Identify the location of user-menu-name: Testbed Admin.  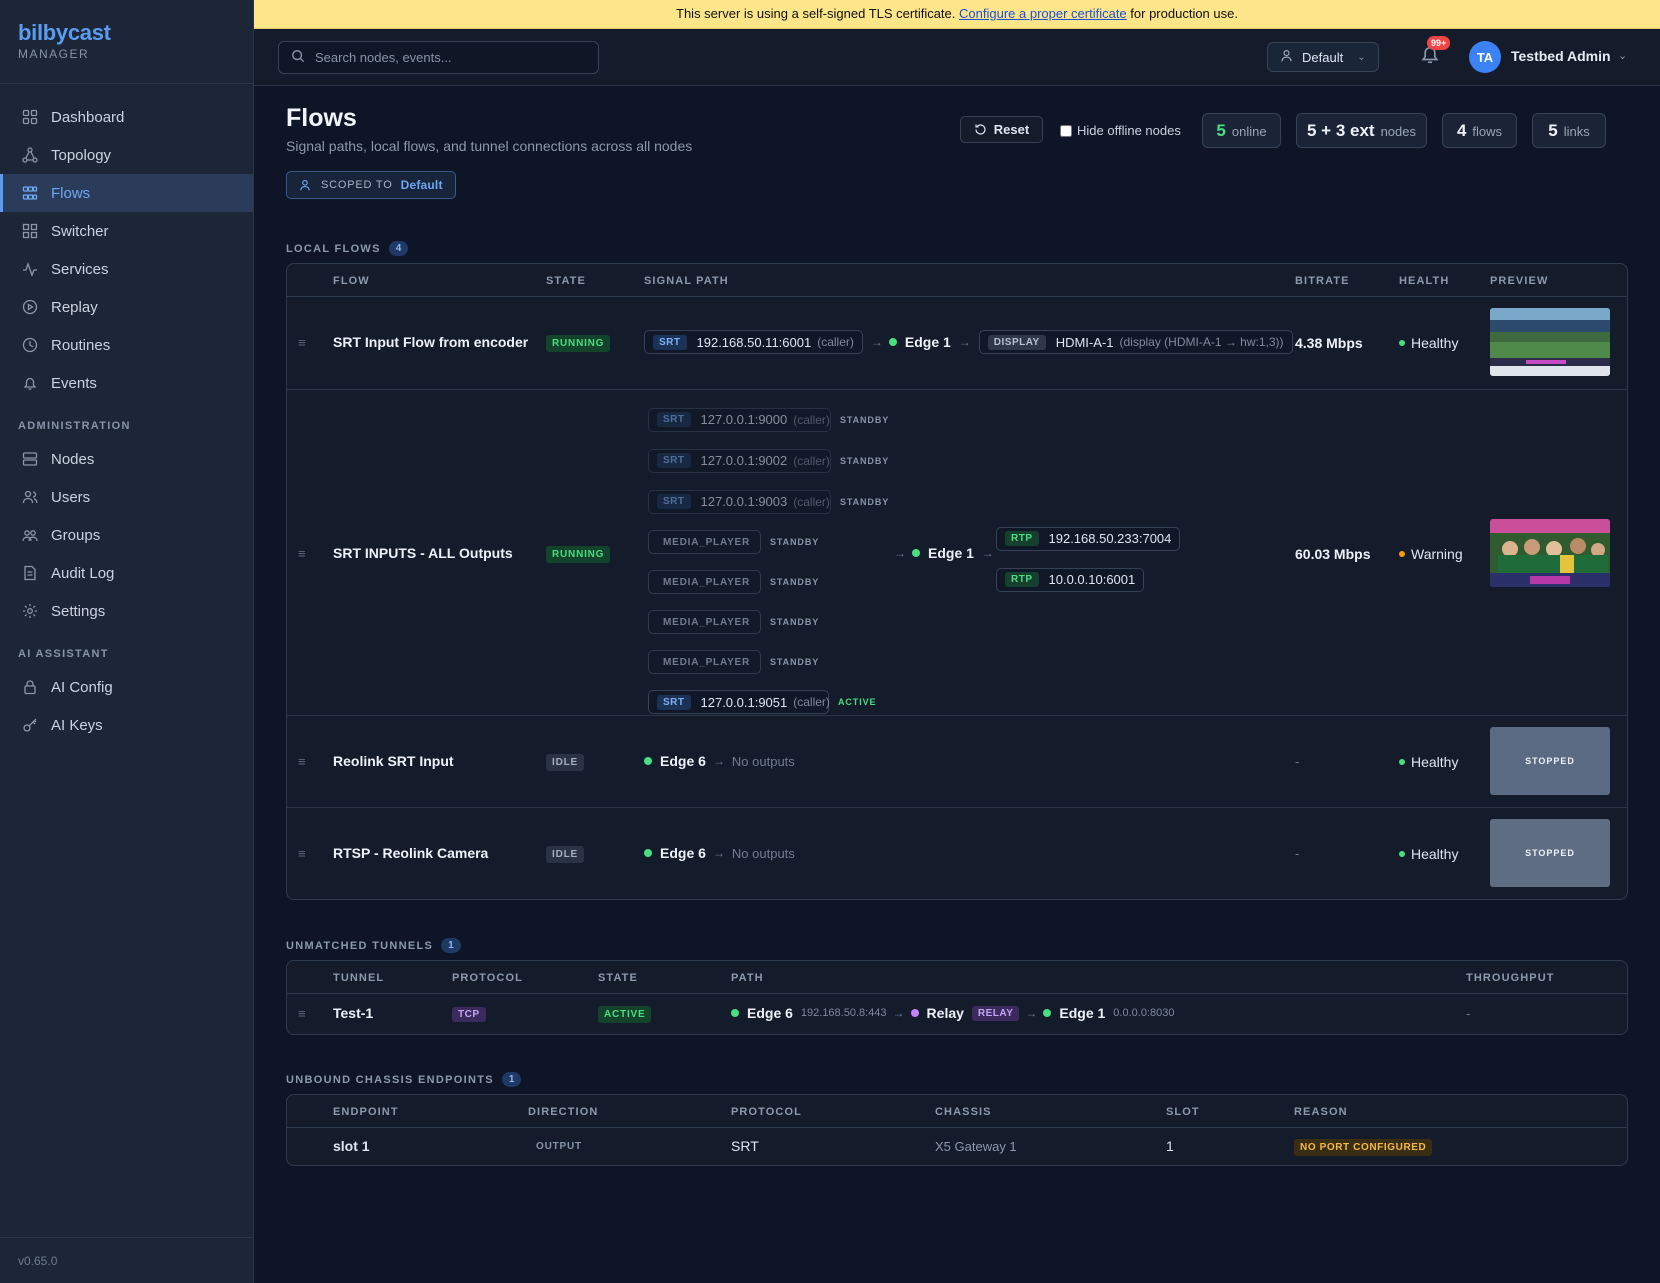
(1561, 56).